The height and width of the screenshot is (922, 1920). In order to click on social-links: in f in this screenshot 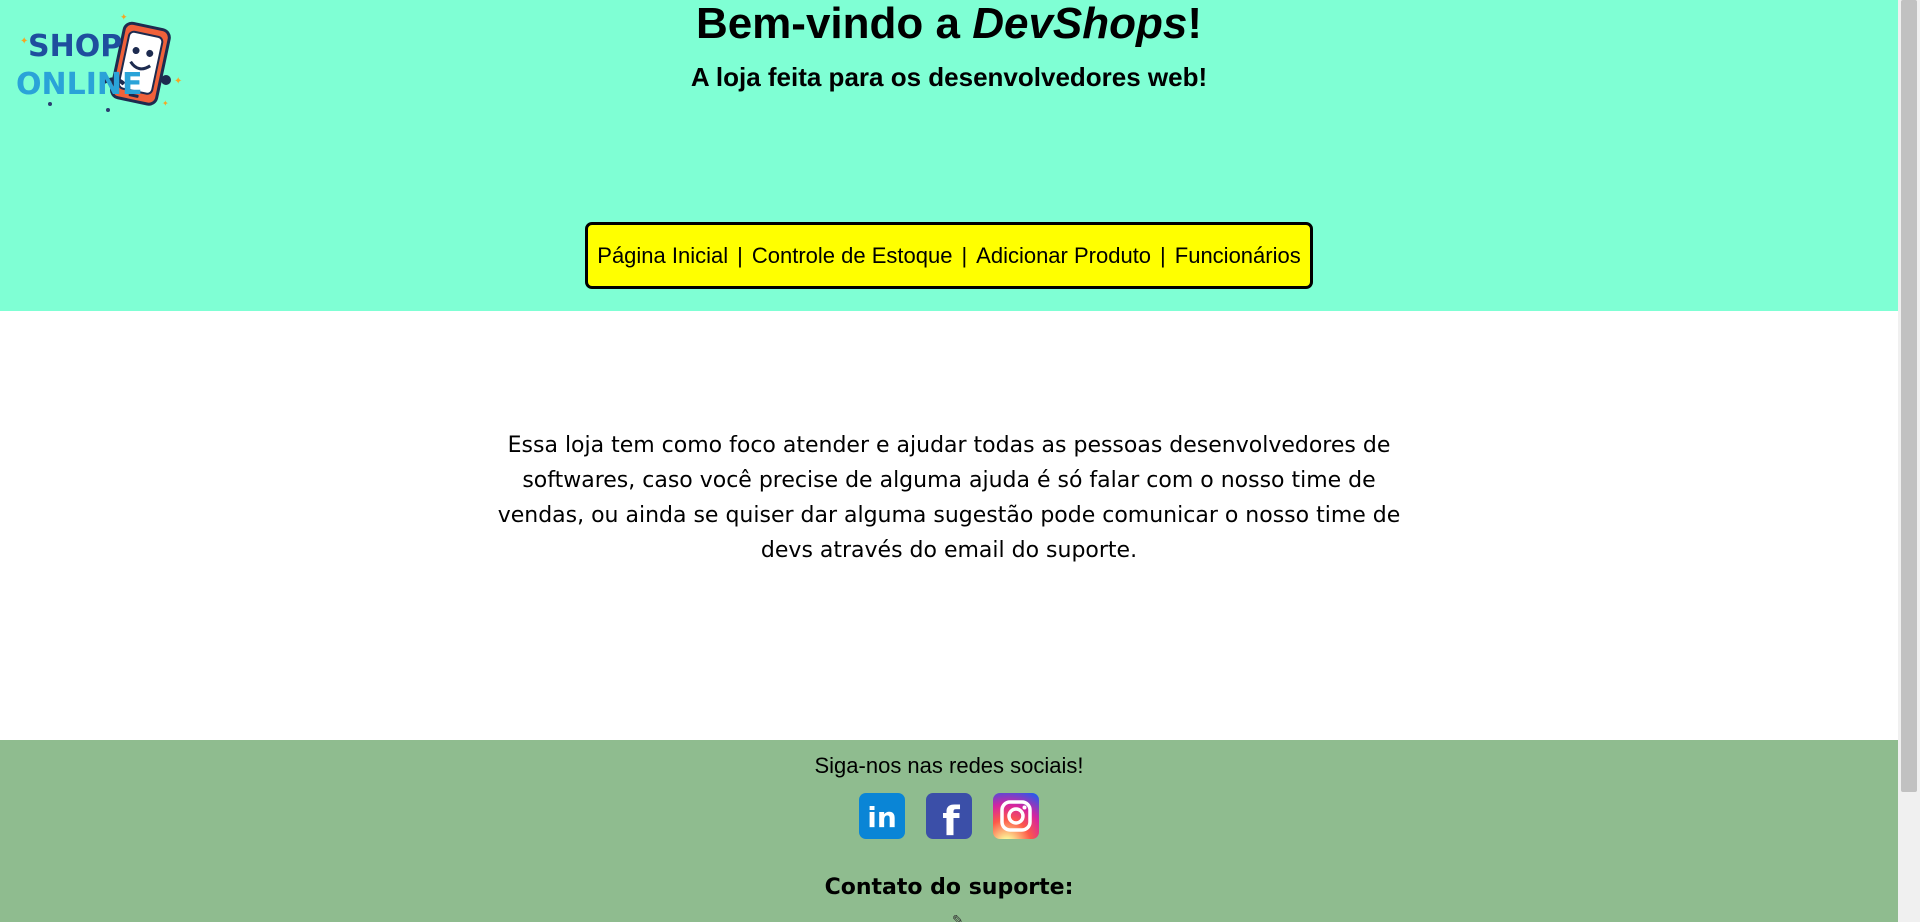, I will do `click(950, 816)`.